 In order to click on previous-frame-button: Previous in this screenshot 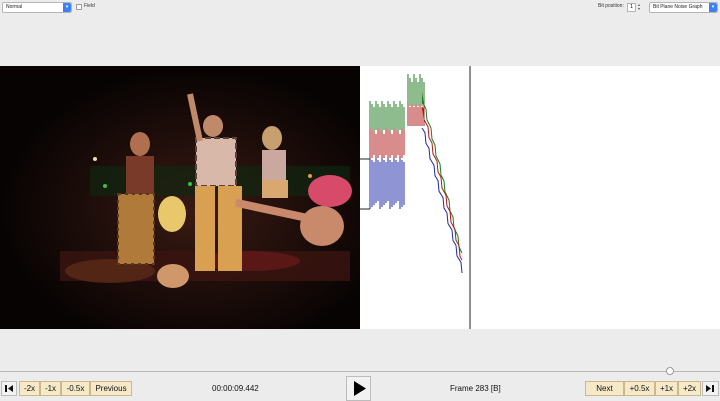, I will do `click(111, 388)`.